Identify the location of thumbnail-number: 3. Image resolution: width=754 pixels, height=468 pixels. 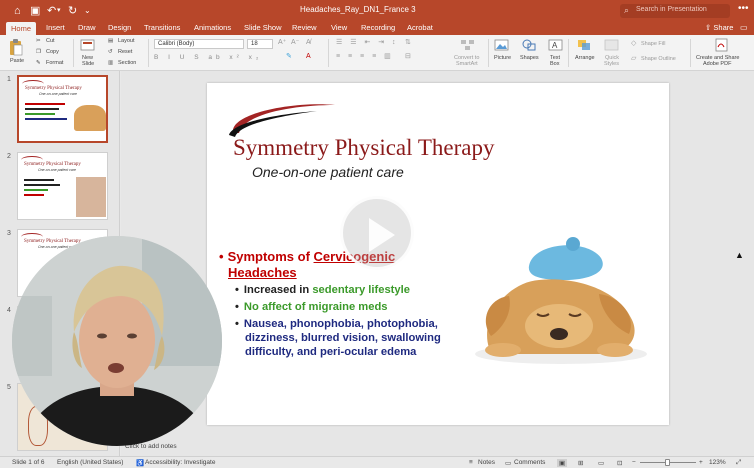
(9, 233).